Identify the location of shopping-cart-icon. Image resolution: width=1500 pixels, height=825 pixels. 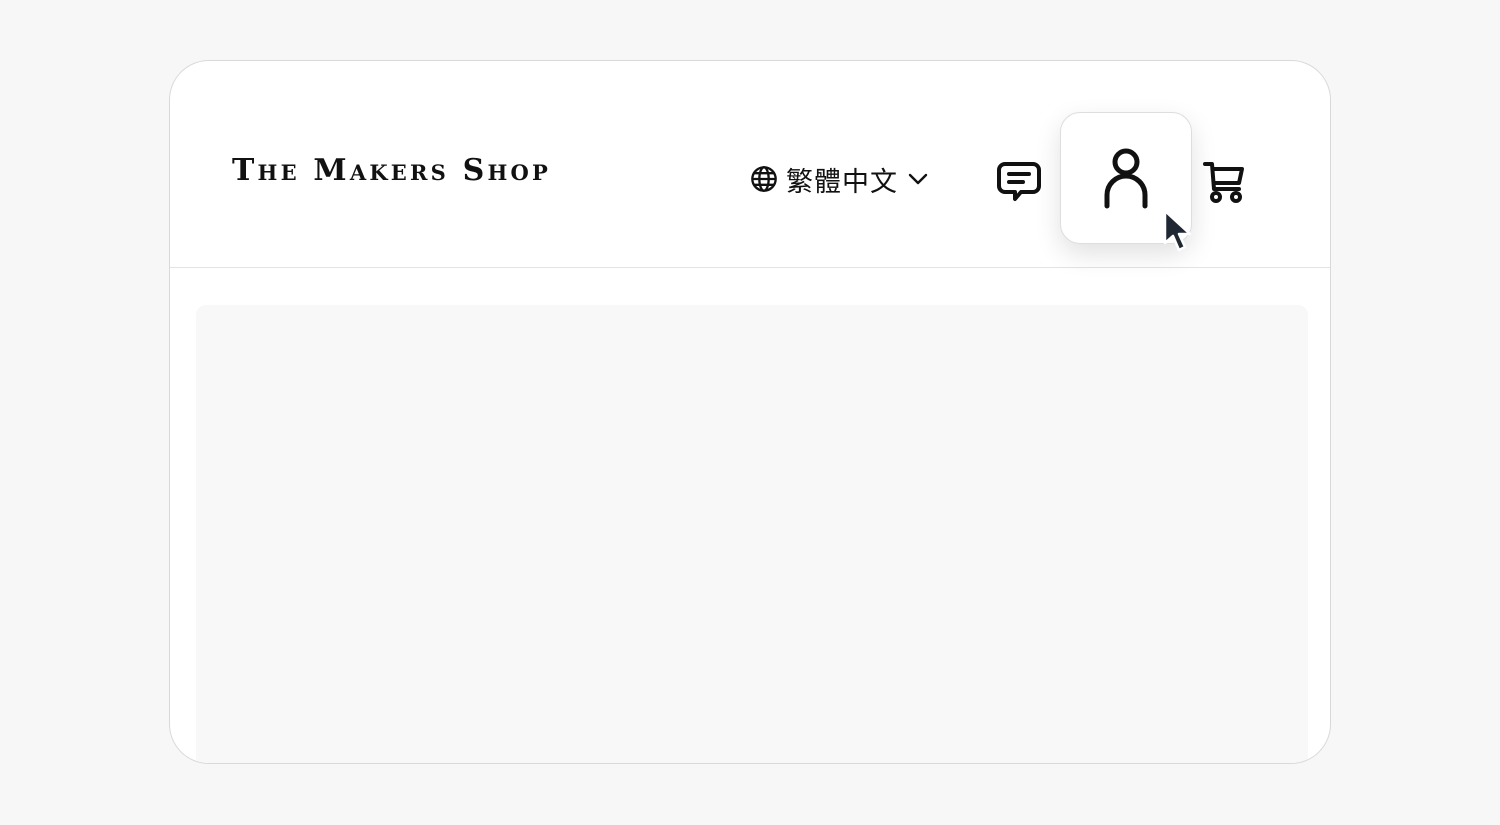
(1224, 182).